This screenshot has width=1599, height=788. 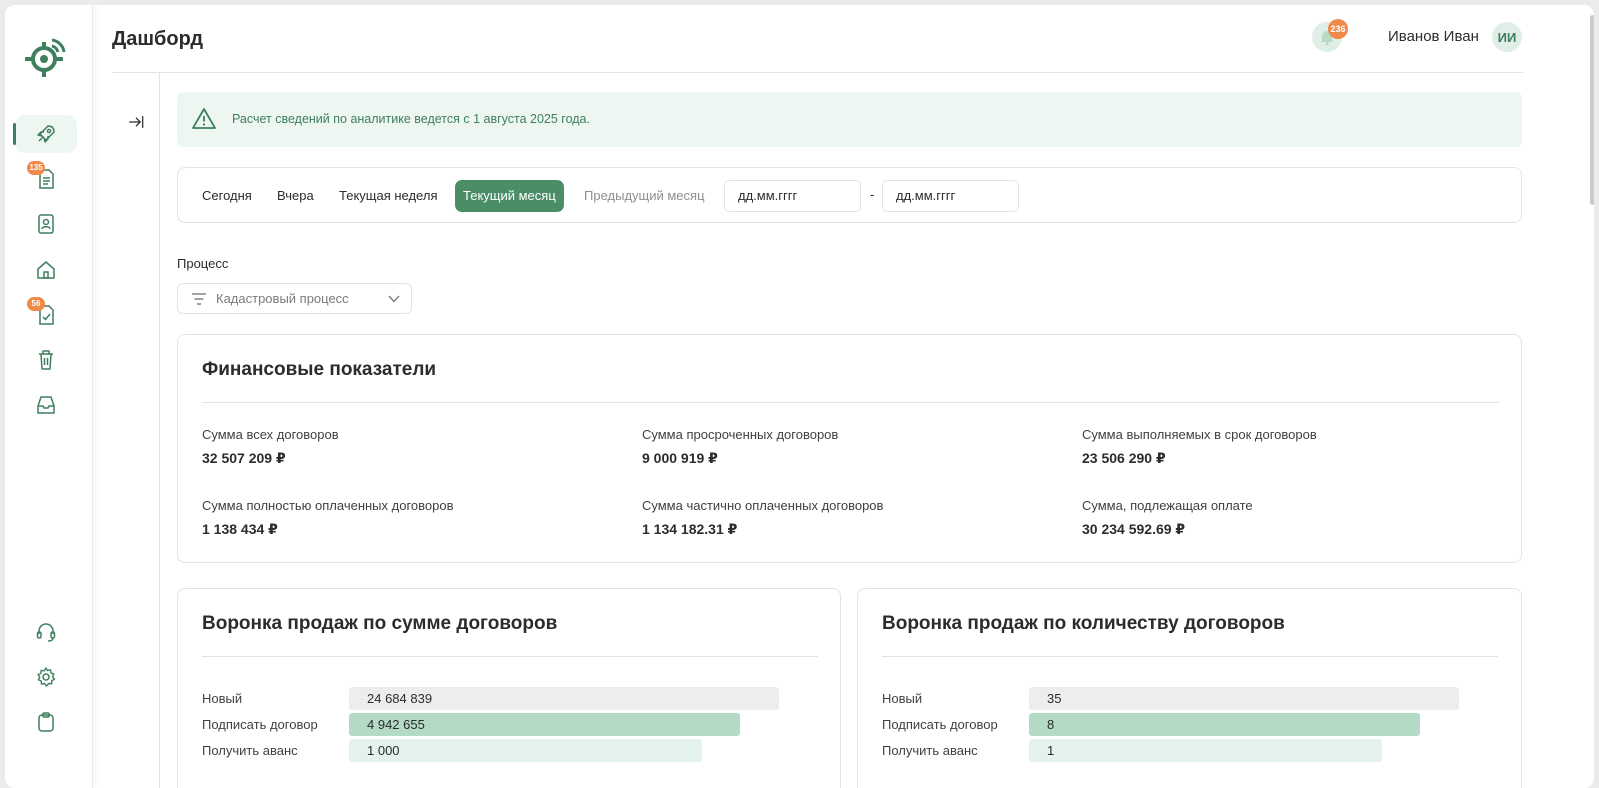 What do you see at coordinates (203, 263) in the screenshot?
I see `process-label: Процесс` at bounding box center [203, 263].